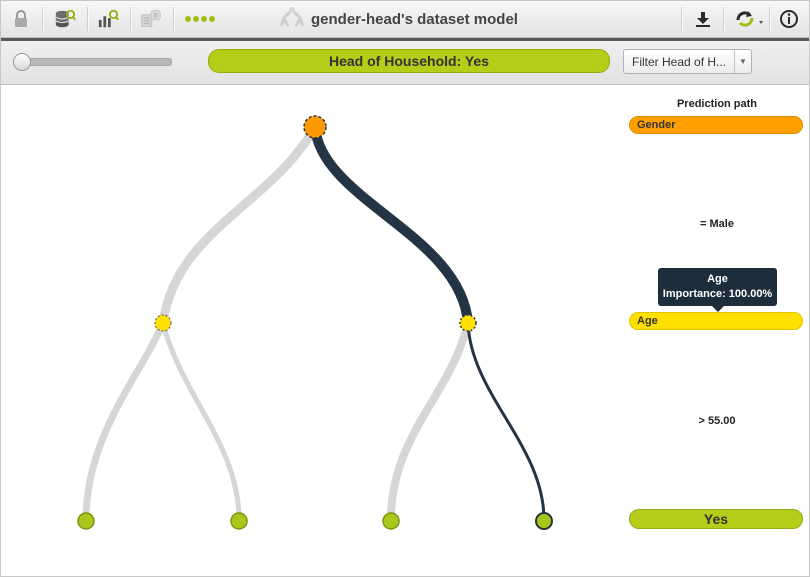  Describe the element at coordinates (151, 19) in the screenshot. I see `list-badge-icon: 0` at that location.